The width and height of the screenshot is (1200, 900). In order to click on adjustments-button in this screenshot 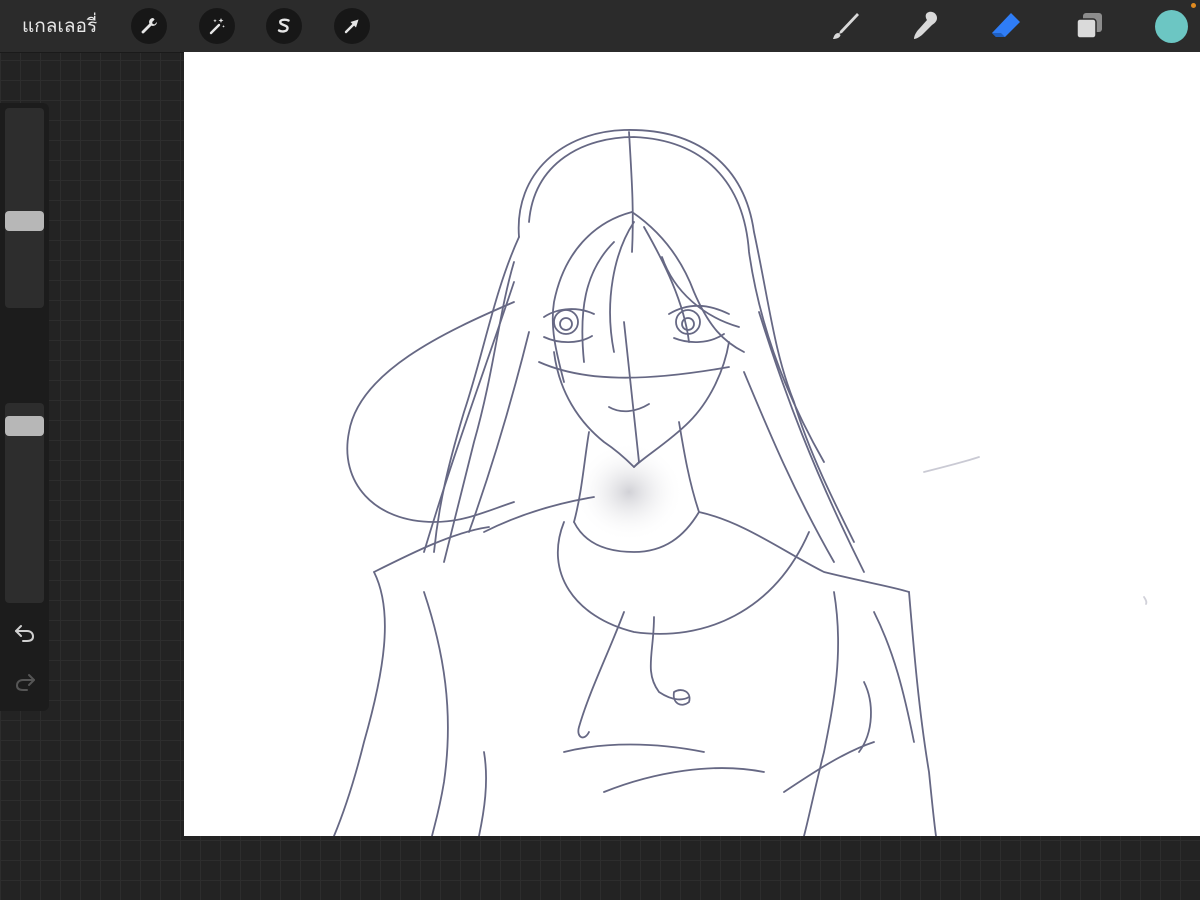, I will do `click(217, 26)`.